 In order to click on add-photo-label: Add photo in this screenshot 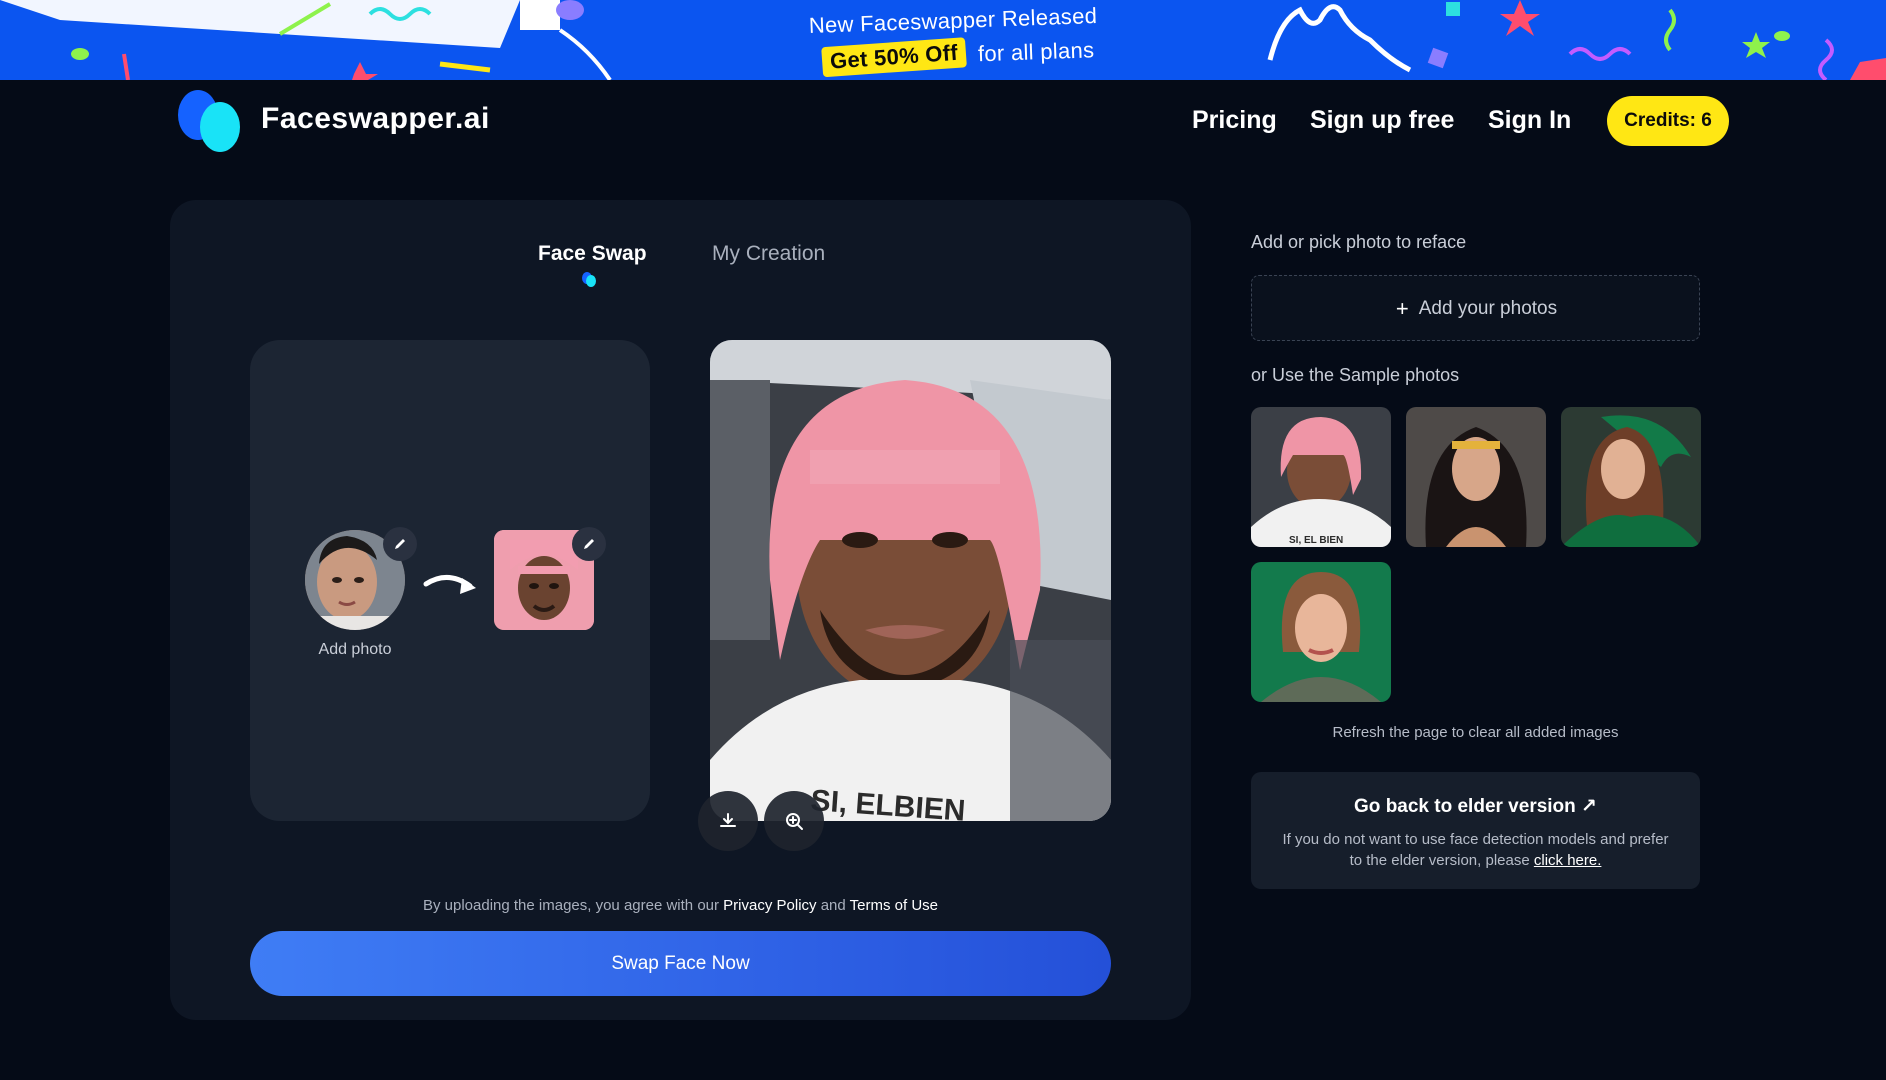, I will do `click(355, 650)`.